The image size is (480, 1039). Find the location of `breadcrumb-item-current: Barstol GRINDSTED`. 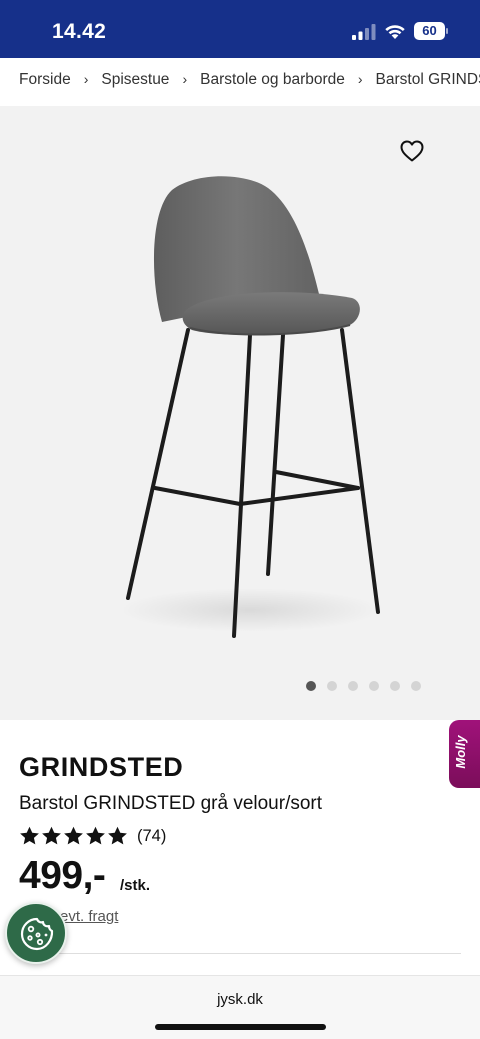

breadcrumb-item-current: Barstol GRINDSTED is located at coordinates (427, 79).